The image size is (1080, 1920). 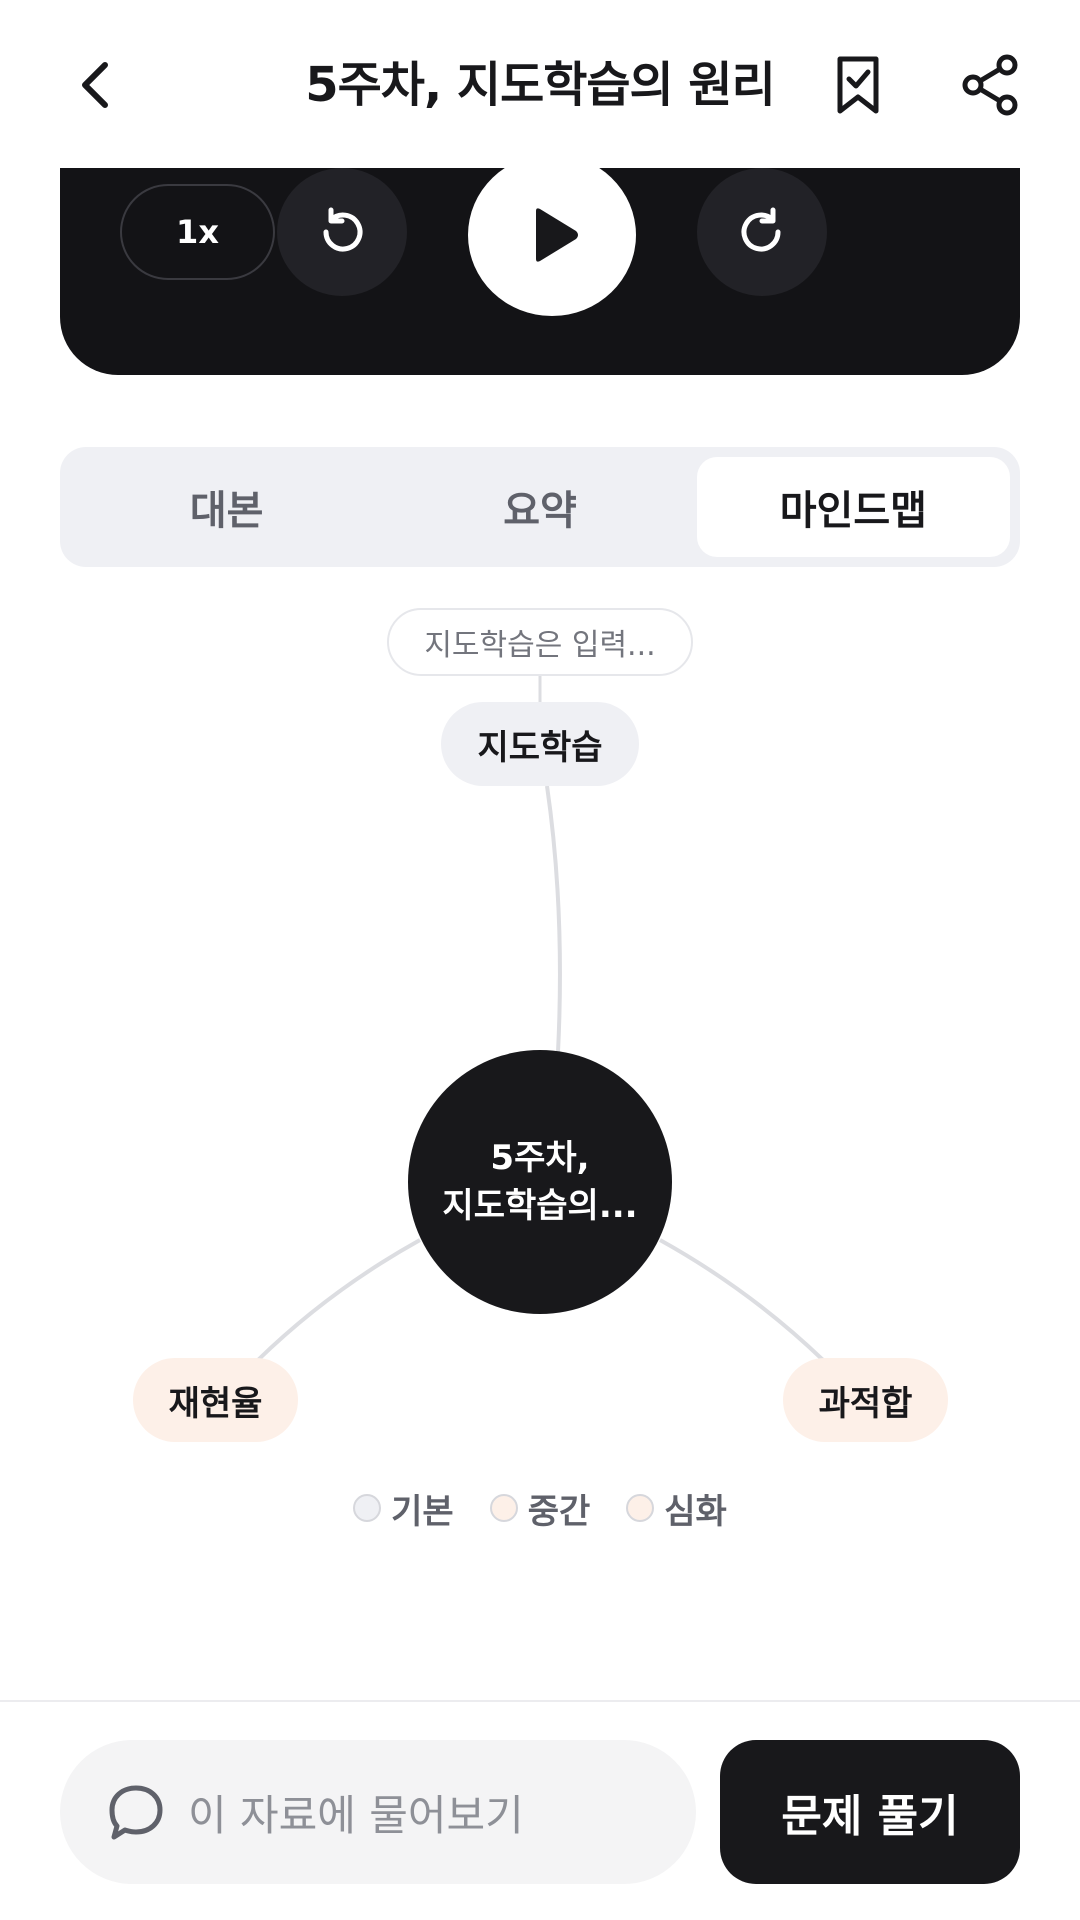 I want to click on node-supervised-learning: 지도학습, so click(x=540, y=744).